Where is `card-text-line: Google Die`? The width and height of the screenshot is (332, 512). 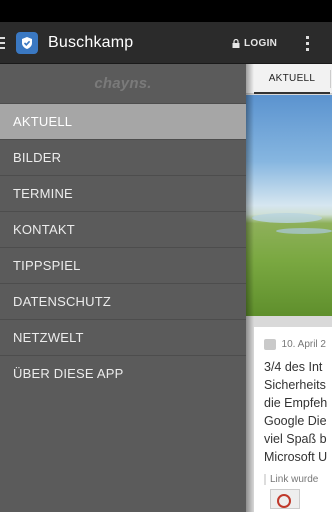
card-text-line: Google Die is located at coordinates (295, 421).